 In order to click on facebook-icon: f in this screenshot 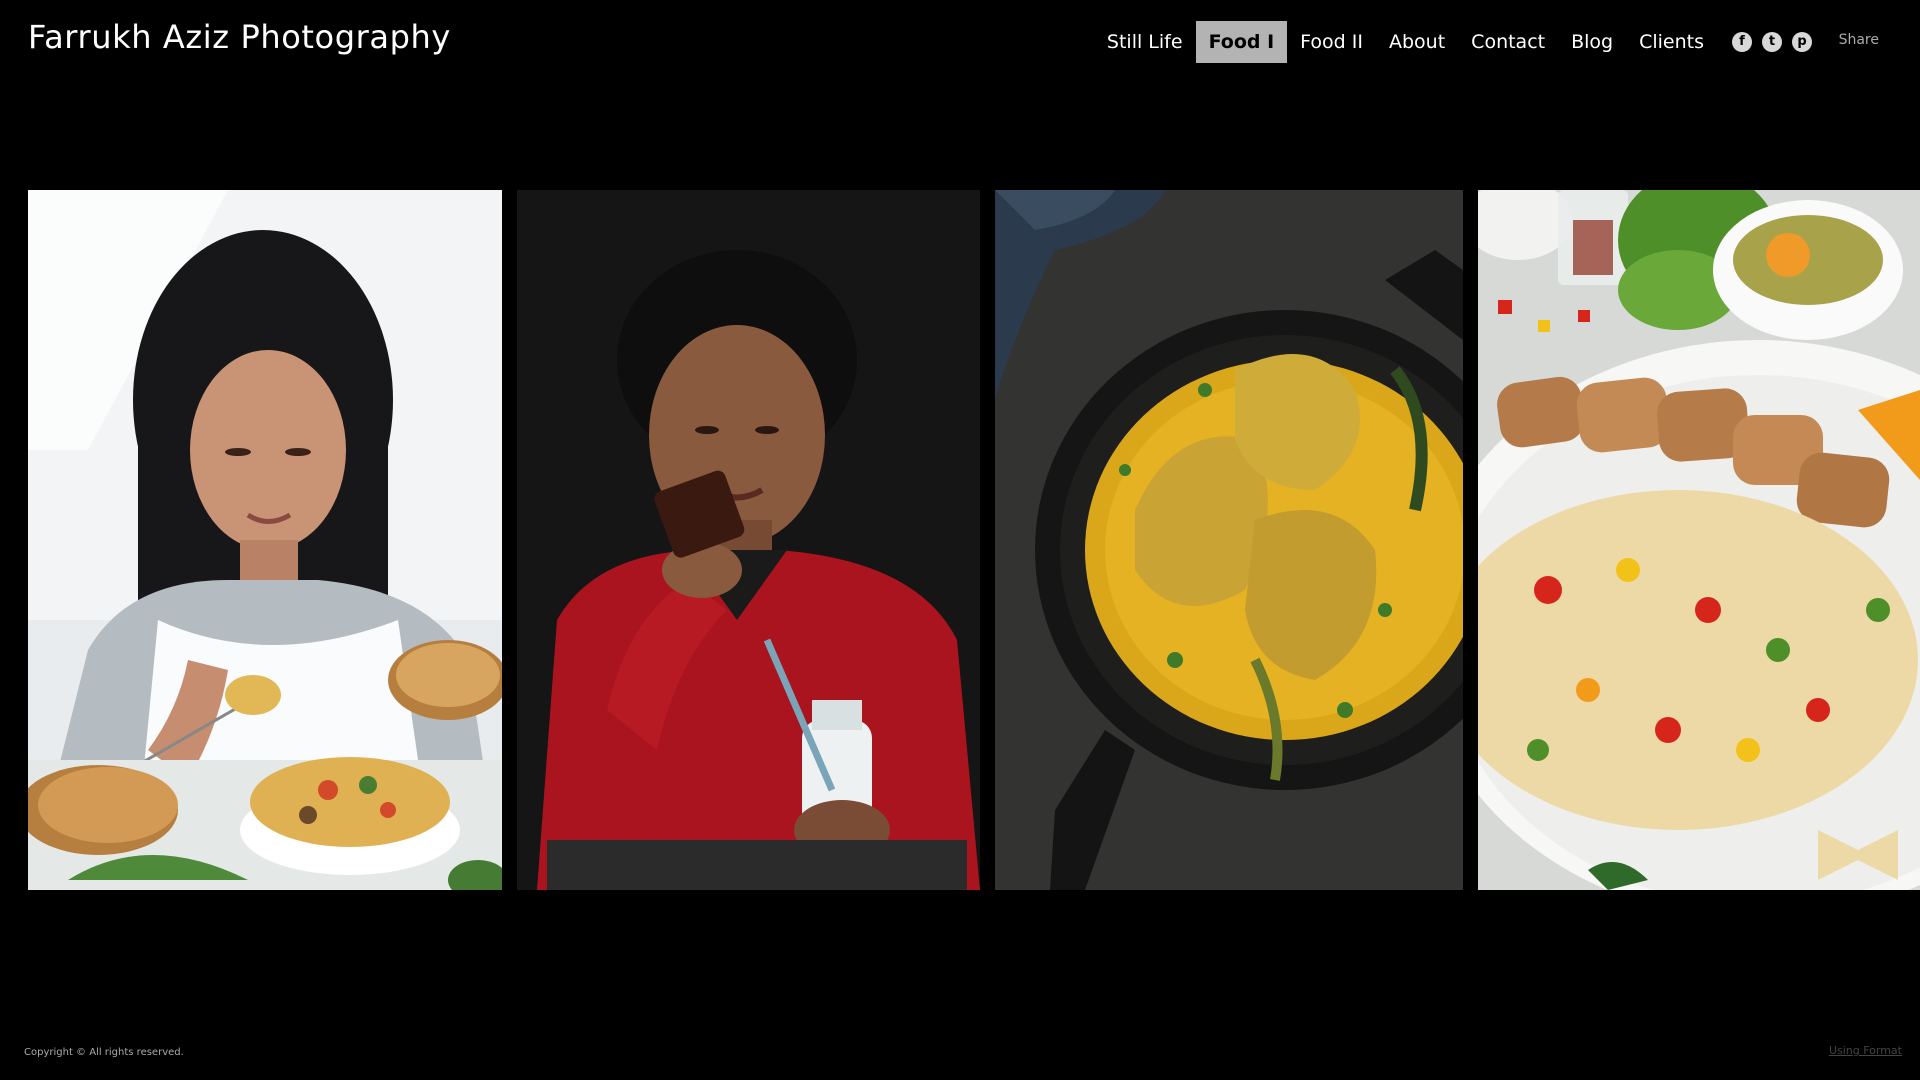, I will do `click(1742, 42)`.